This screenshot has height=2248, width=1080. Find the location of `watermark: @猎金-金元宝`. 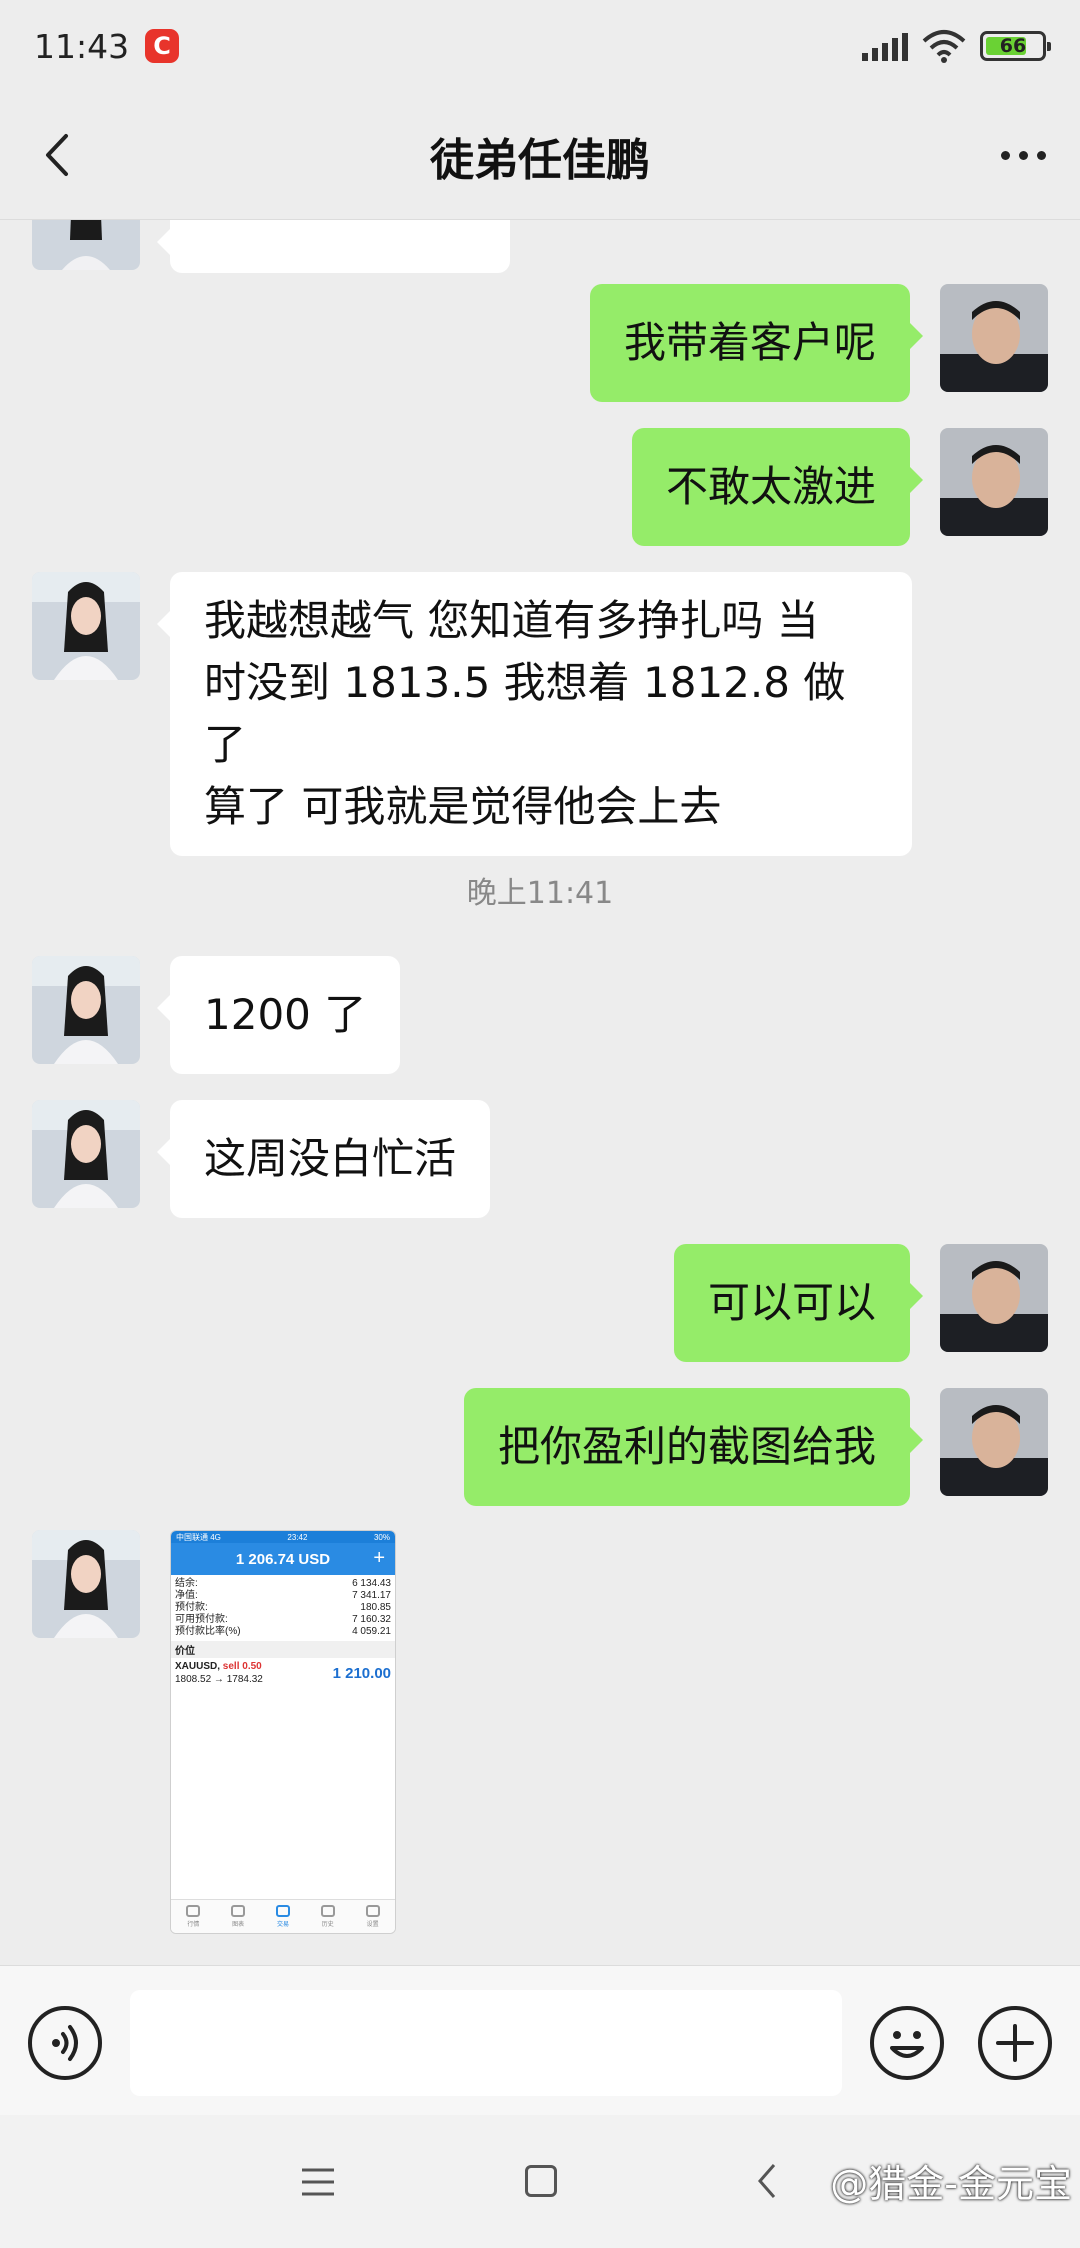

watermark: @猎金-金元宝 is located at coordinates (951, 2184).